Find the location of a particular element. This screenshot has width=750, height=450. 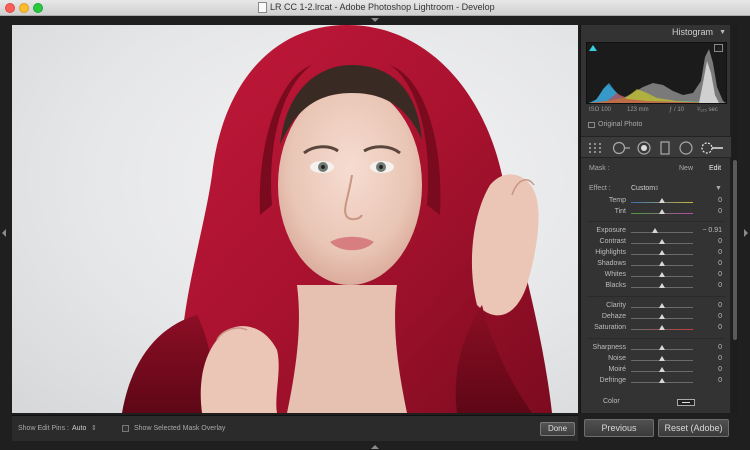

histogram-header: Histogram ▼ is located at coordinates (656, 32).